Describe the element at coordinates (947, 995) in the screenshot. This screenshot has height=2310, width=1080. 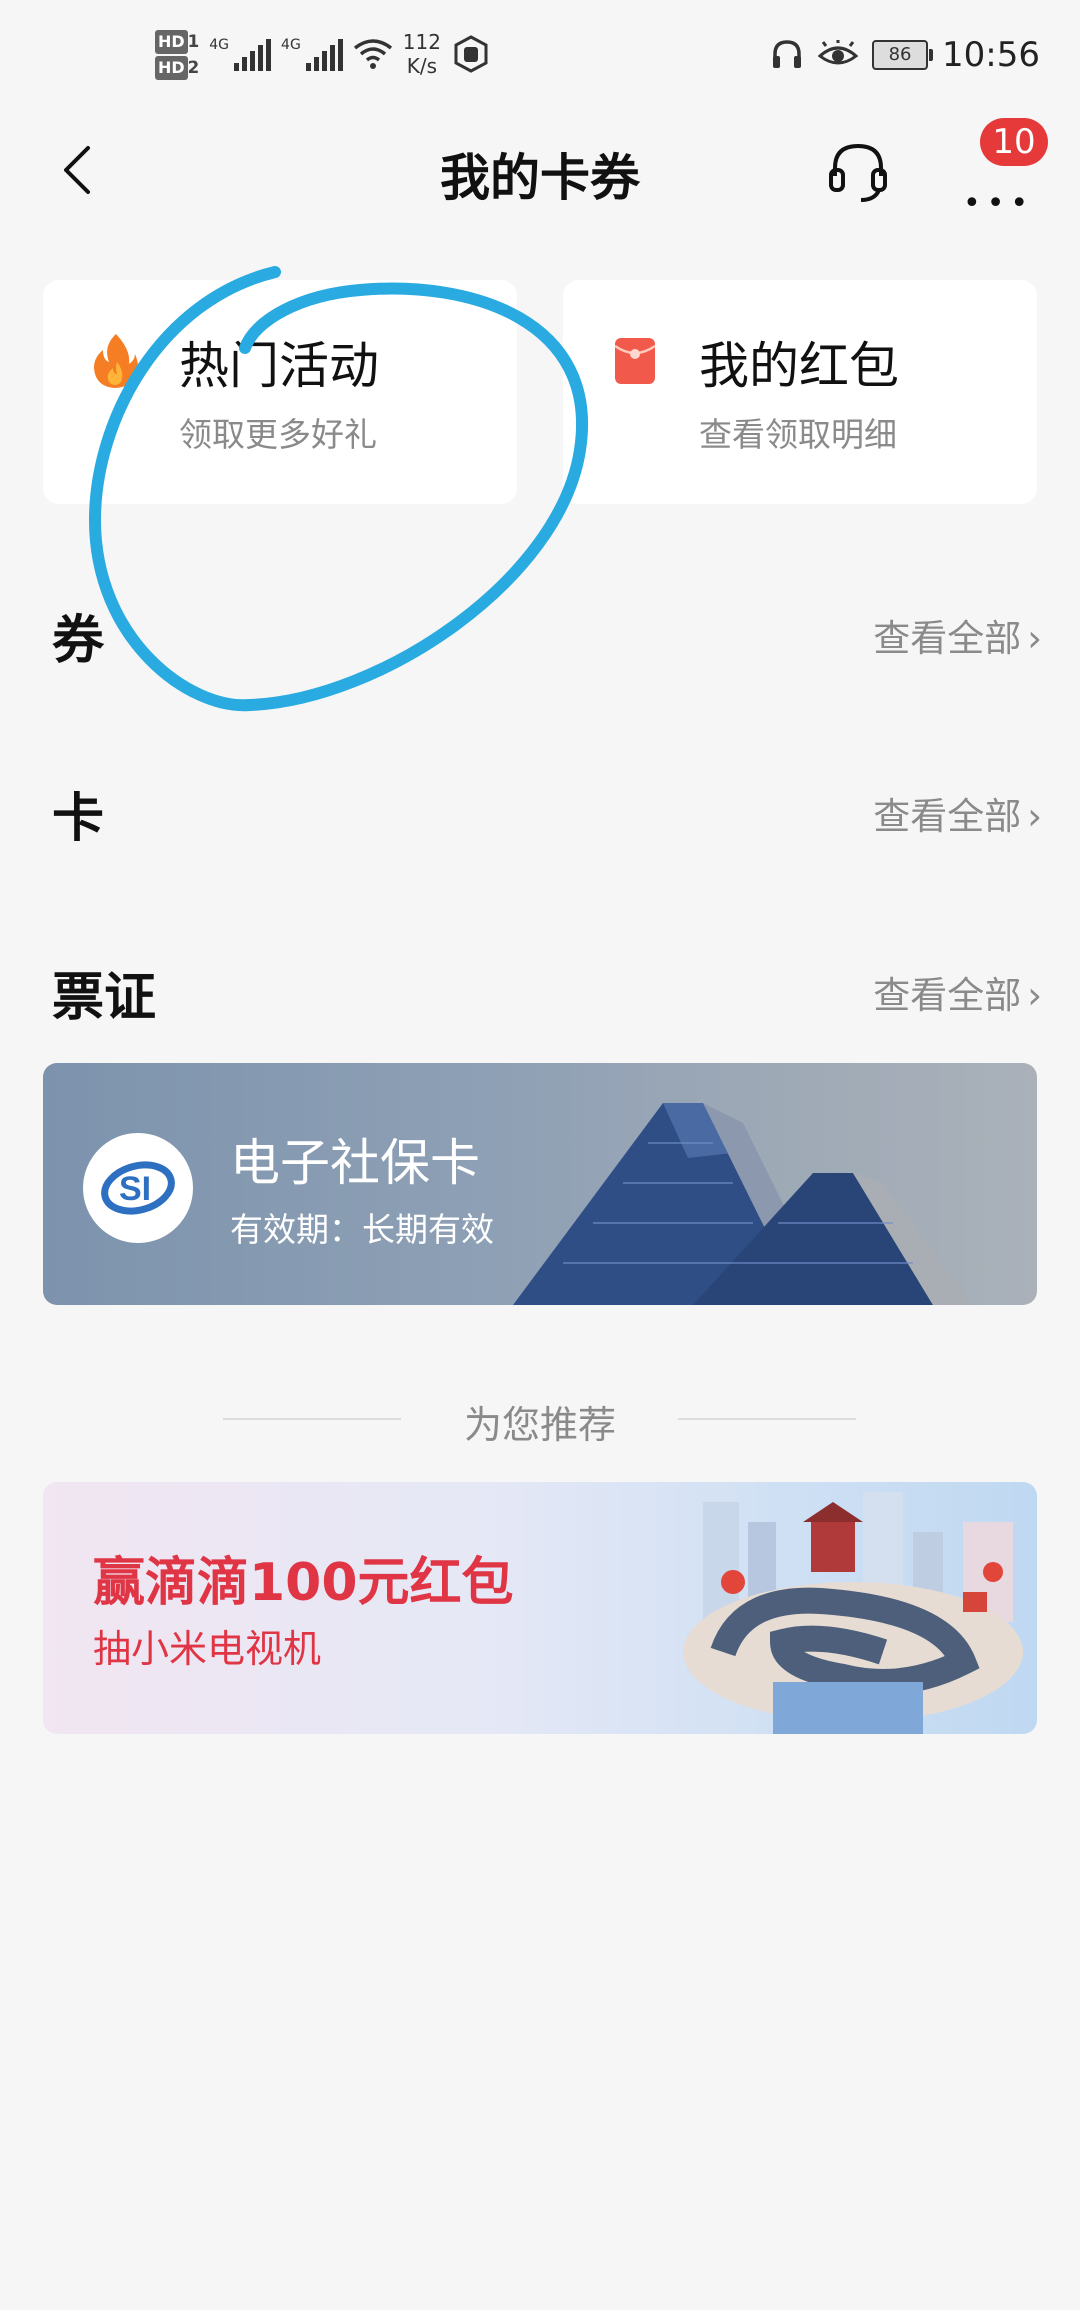
I see `tickets-view-all-label: 查看全部` at that location.